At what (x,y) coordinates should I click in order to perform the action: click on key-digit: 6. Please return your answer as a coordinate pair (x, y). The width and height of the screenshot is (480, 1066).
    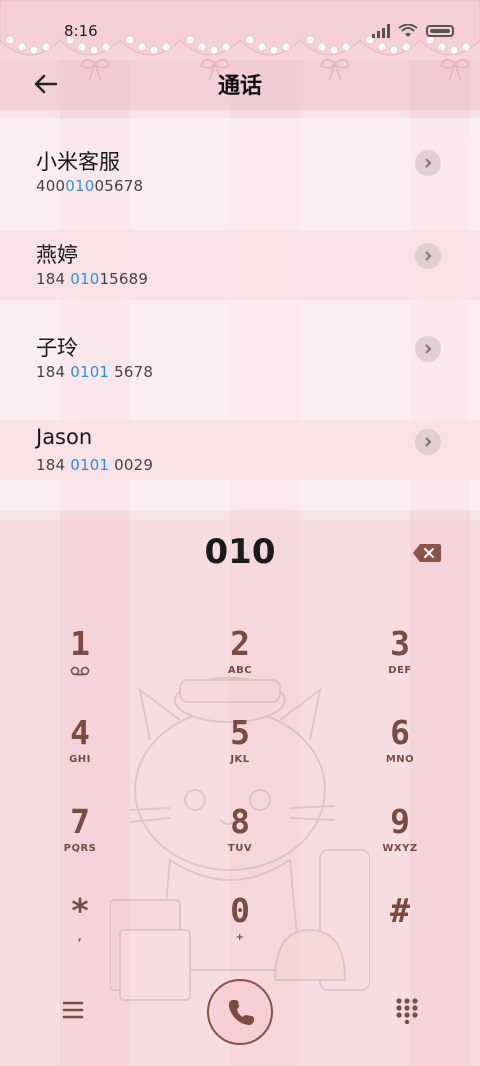
    Looking at the image, I should click on (400, 732).